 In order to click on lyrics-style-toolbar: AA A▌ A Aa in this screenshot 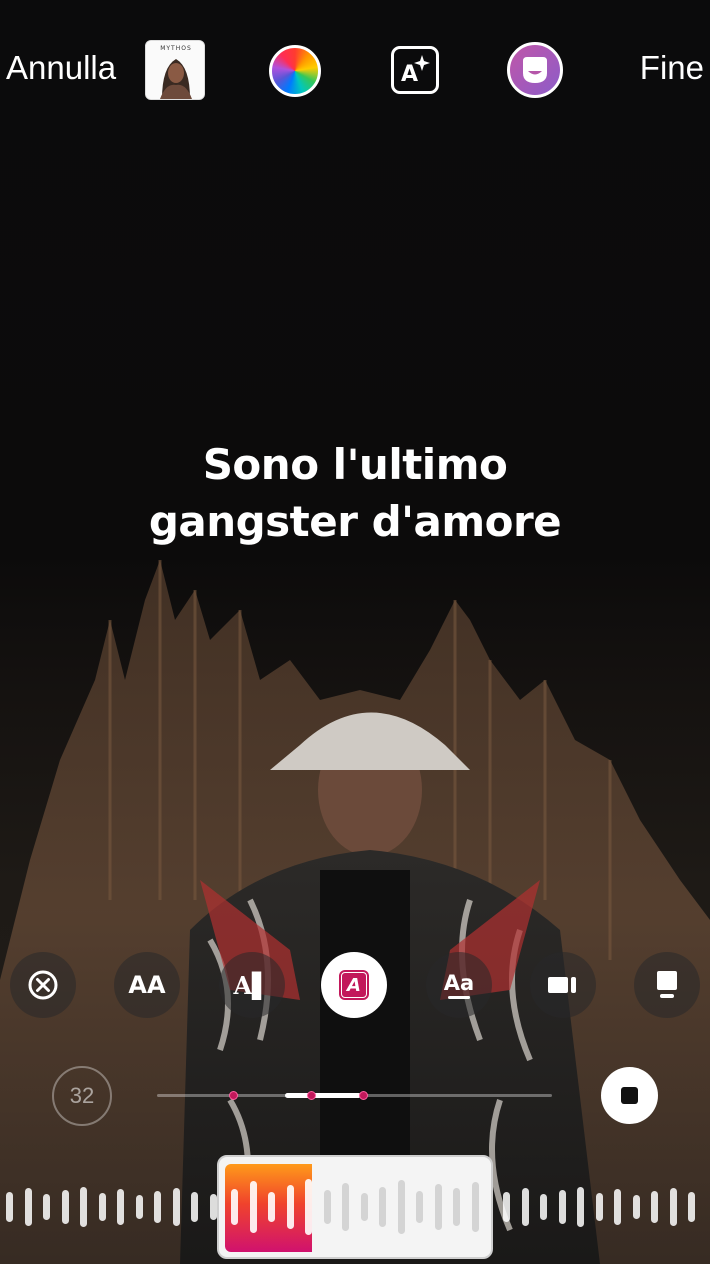, I will do `click(355, 985)`.